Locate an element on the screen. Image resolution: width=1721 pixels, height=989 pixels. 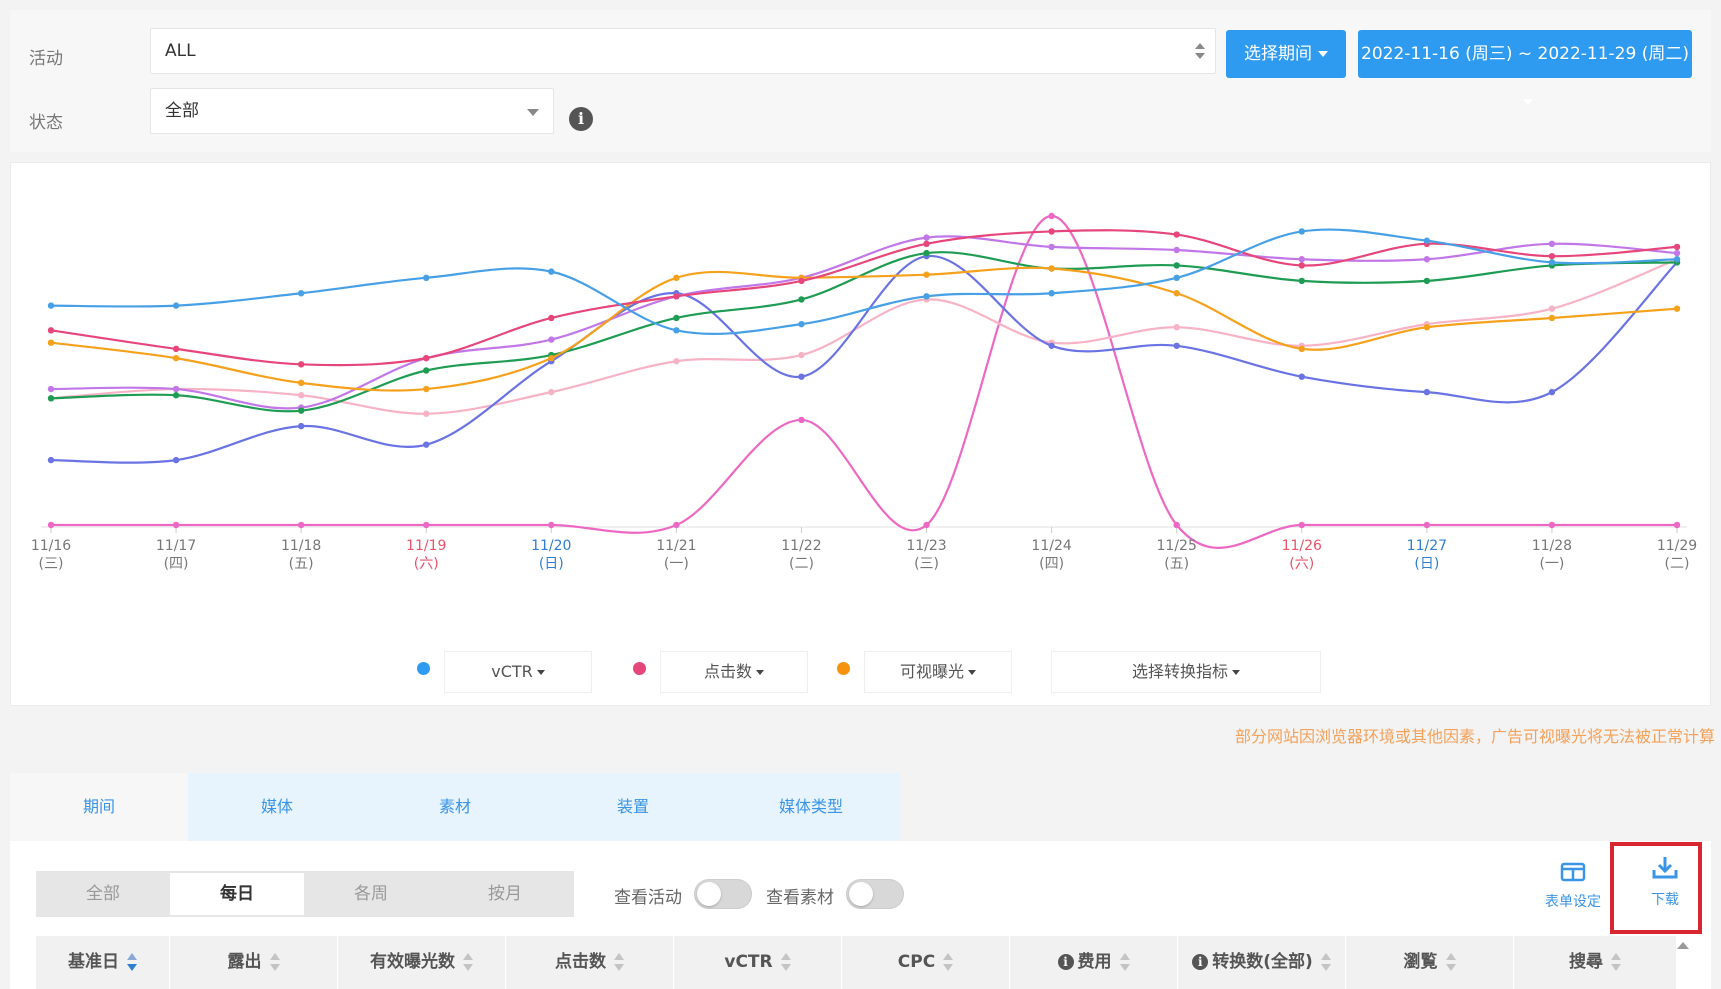
metric1-select: vCTR is located at coordinates (518, 672).